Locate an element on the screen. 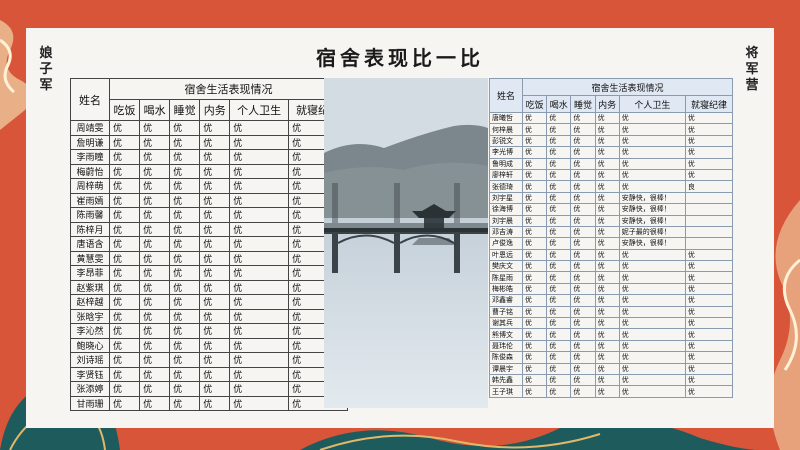 The image size is (800, 450). table-row: 鲍晓心优优优优优优 is located at coordinates (209, 345).